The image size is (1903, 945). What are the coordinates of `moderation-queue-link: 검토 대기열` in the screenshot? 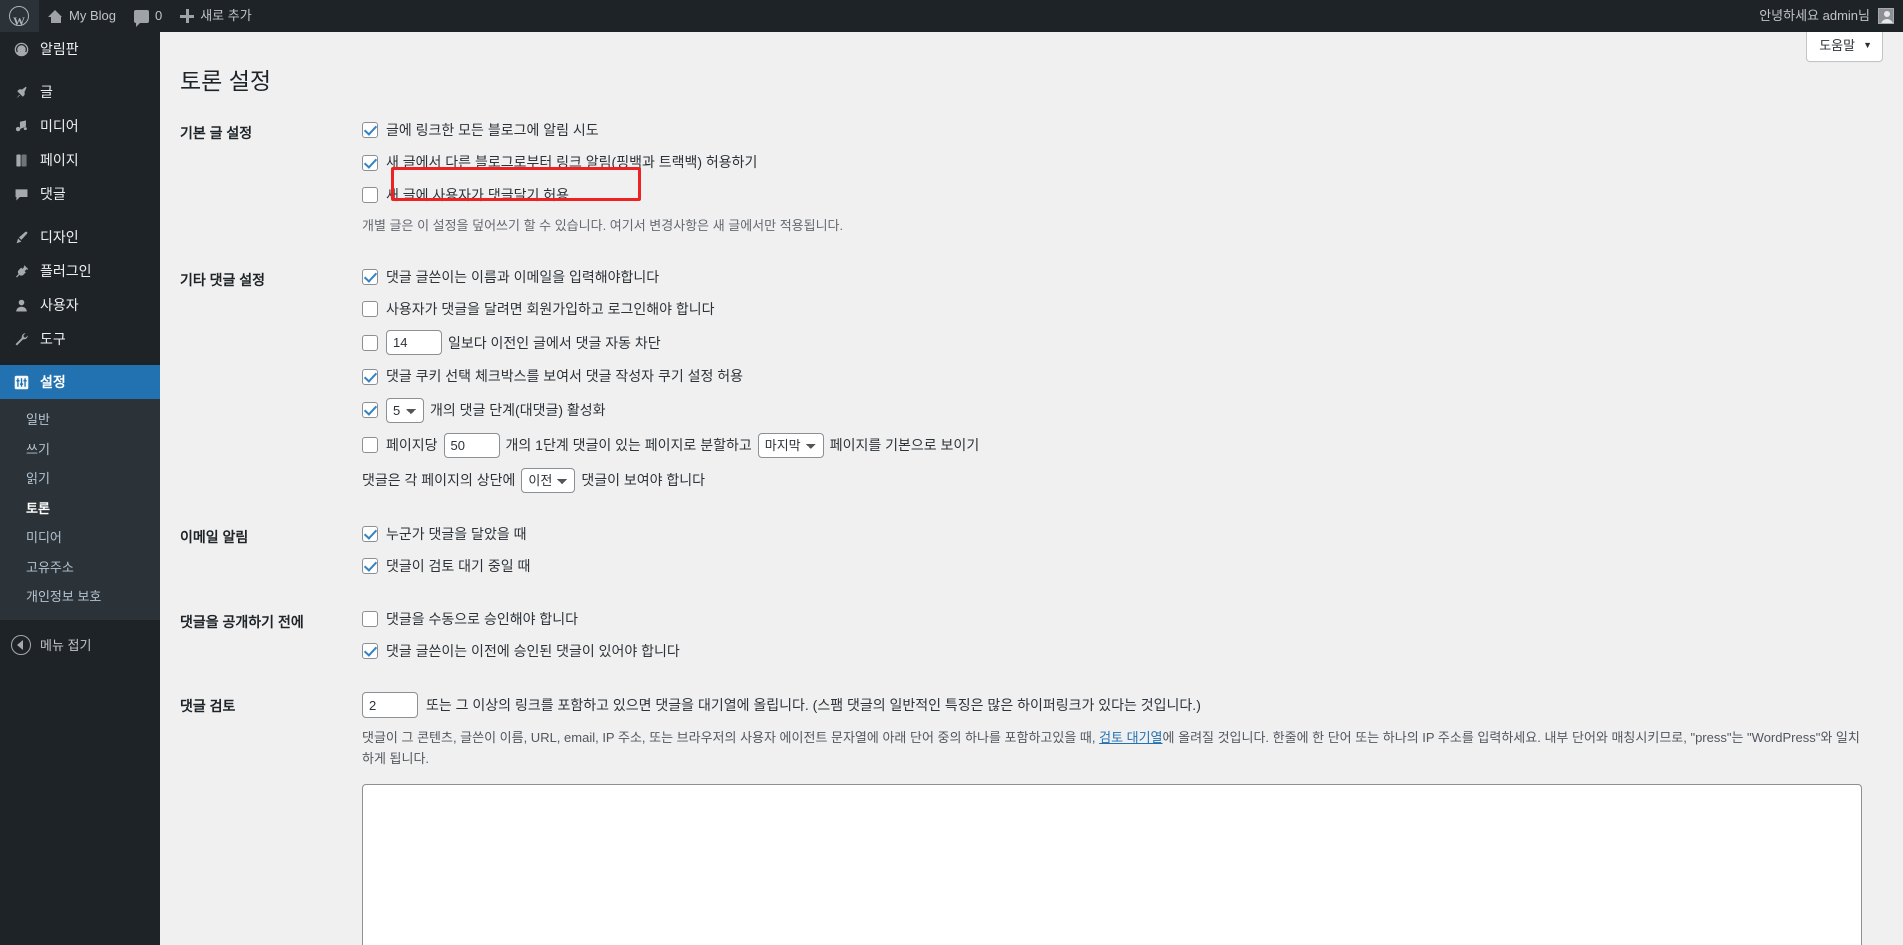 It's located at (1130, 737).